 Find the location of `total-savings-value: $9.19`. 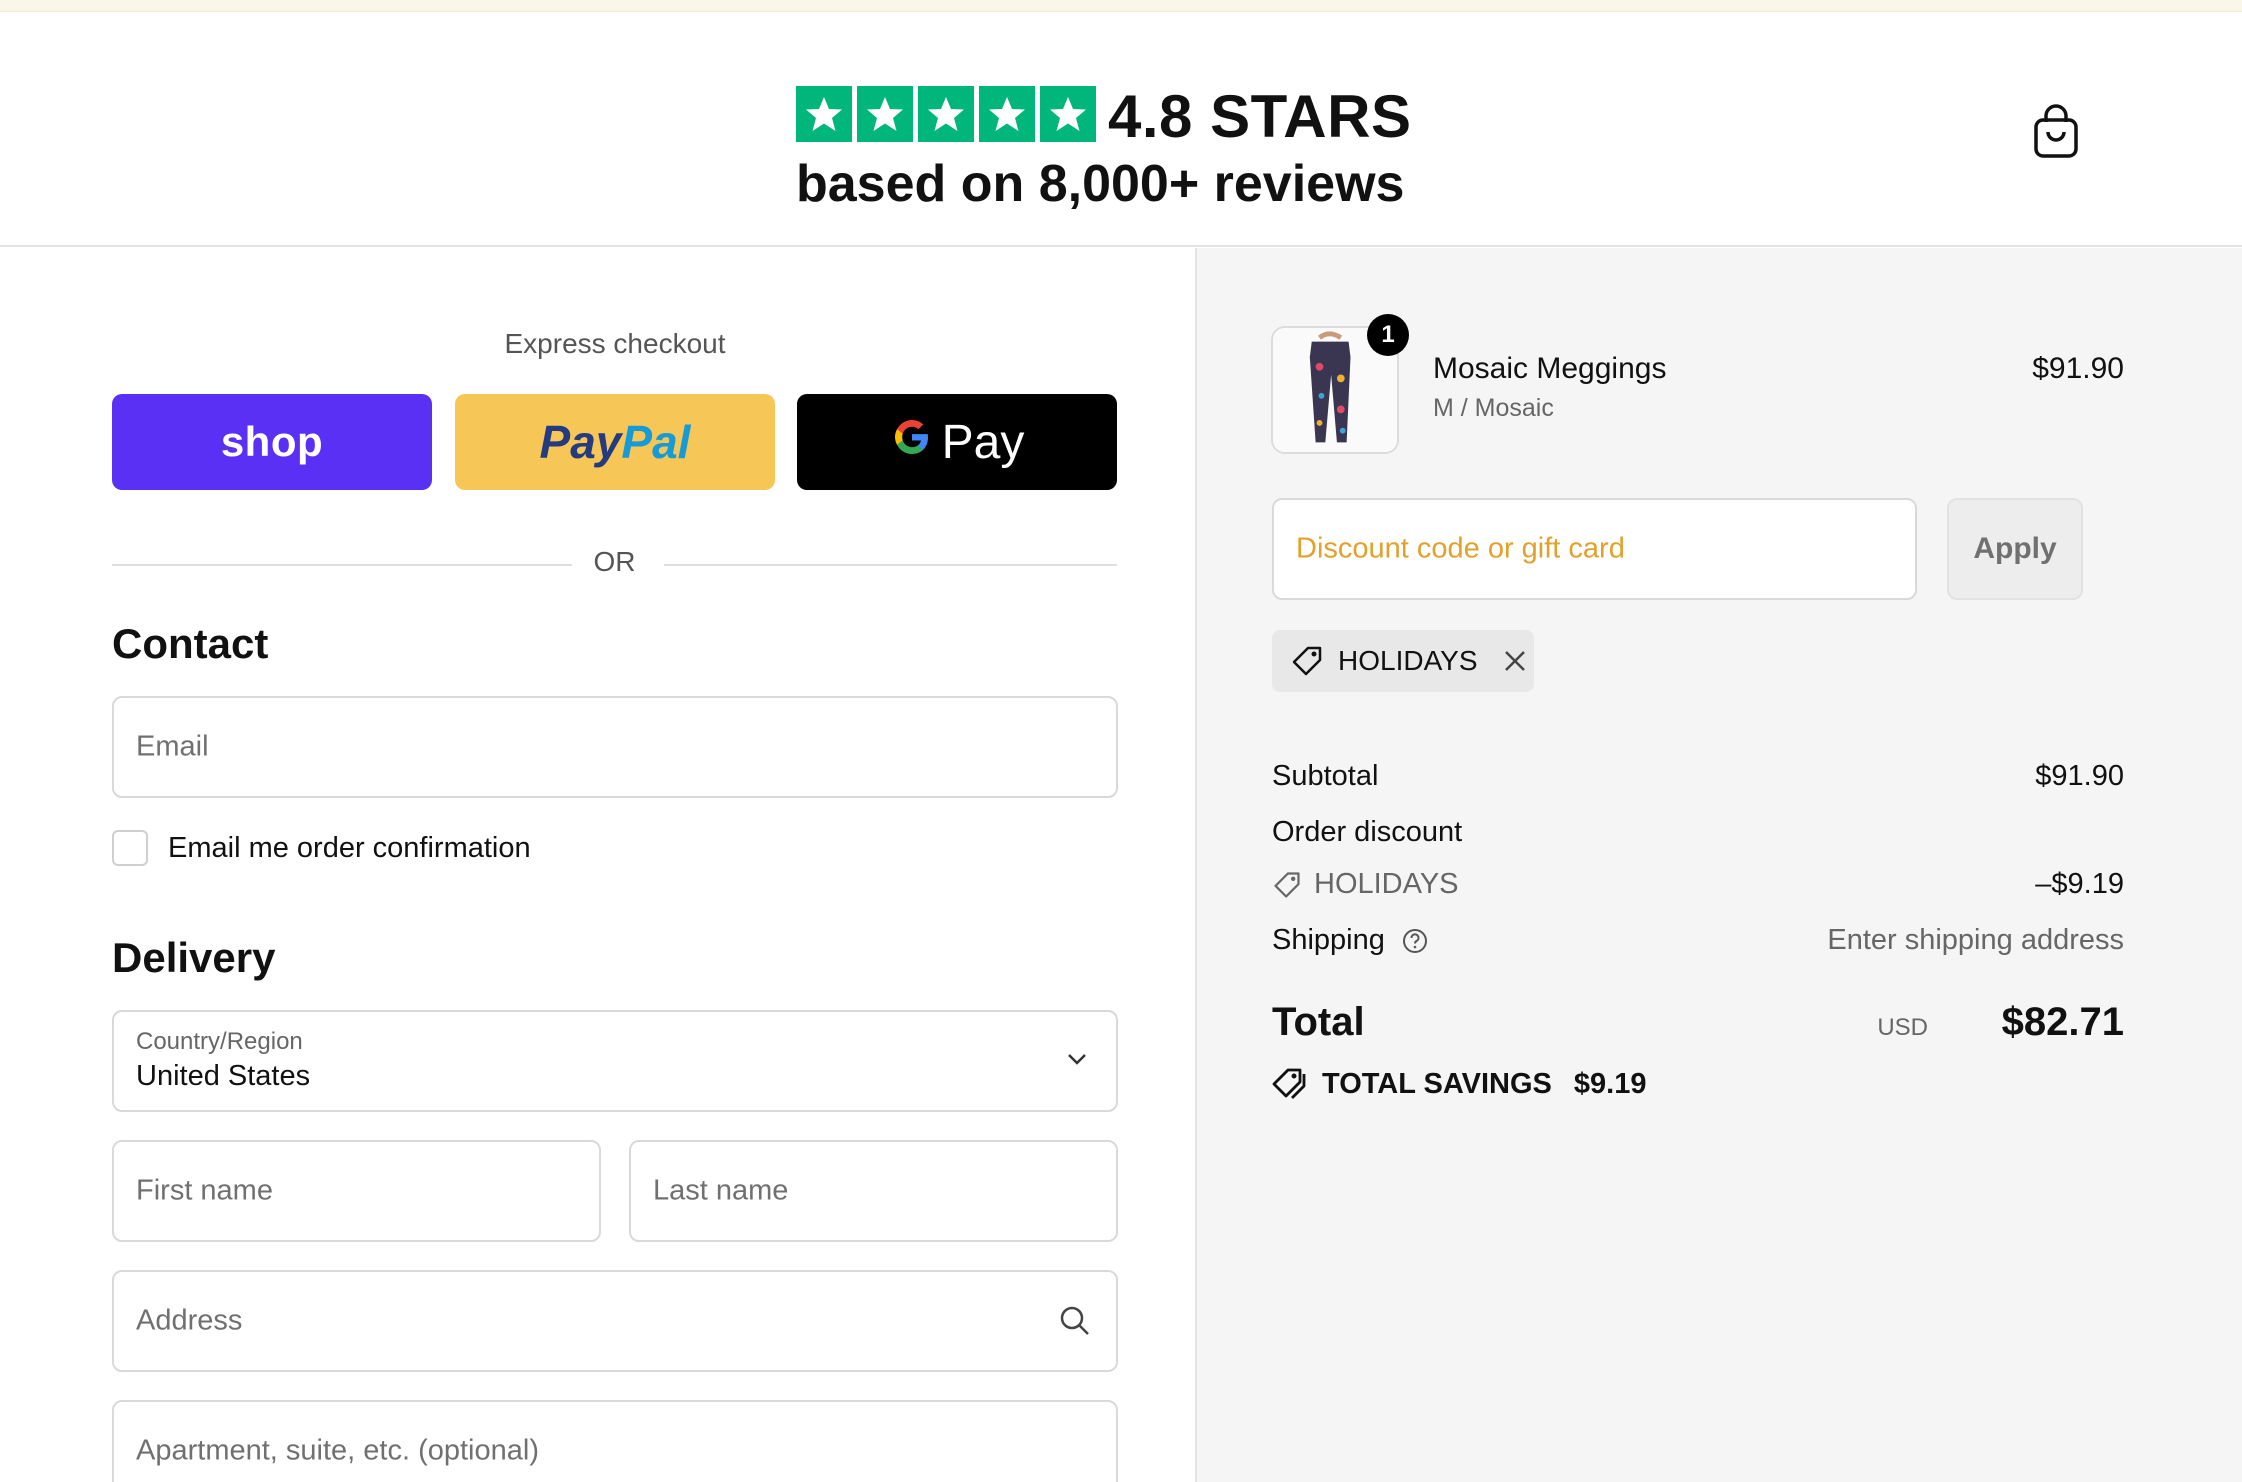

total-savings-value: $9.19 is located at coordinates (1610, 1083).